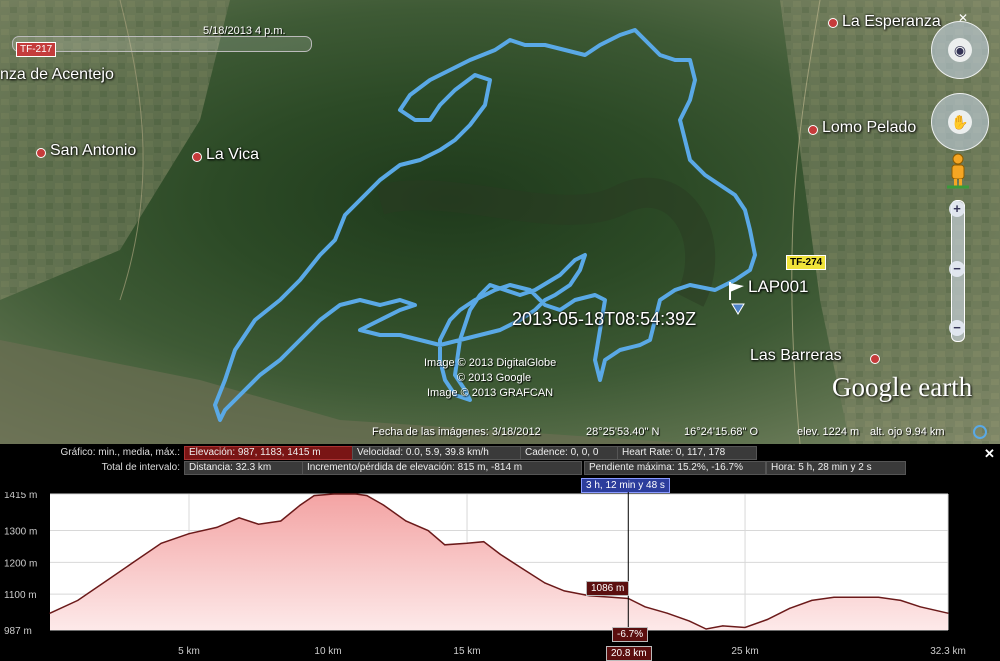 This screenshot has width=1000, height=661. What do you see at coordinates (140, 467) in the screenshot?
I see `row-label-interval: Total de intervalo:` at bounding box center [140, 467].